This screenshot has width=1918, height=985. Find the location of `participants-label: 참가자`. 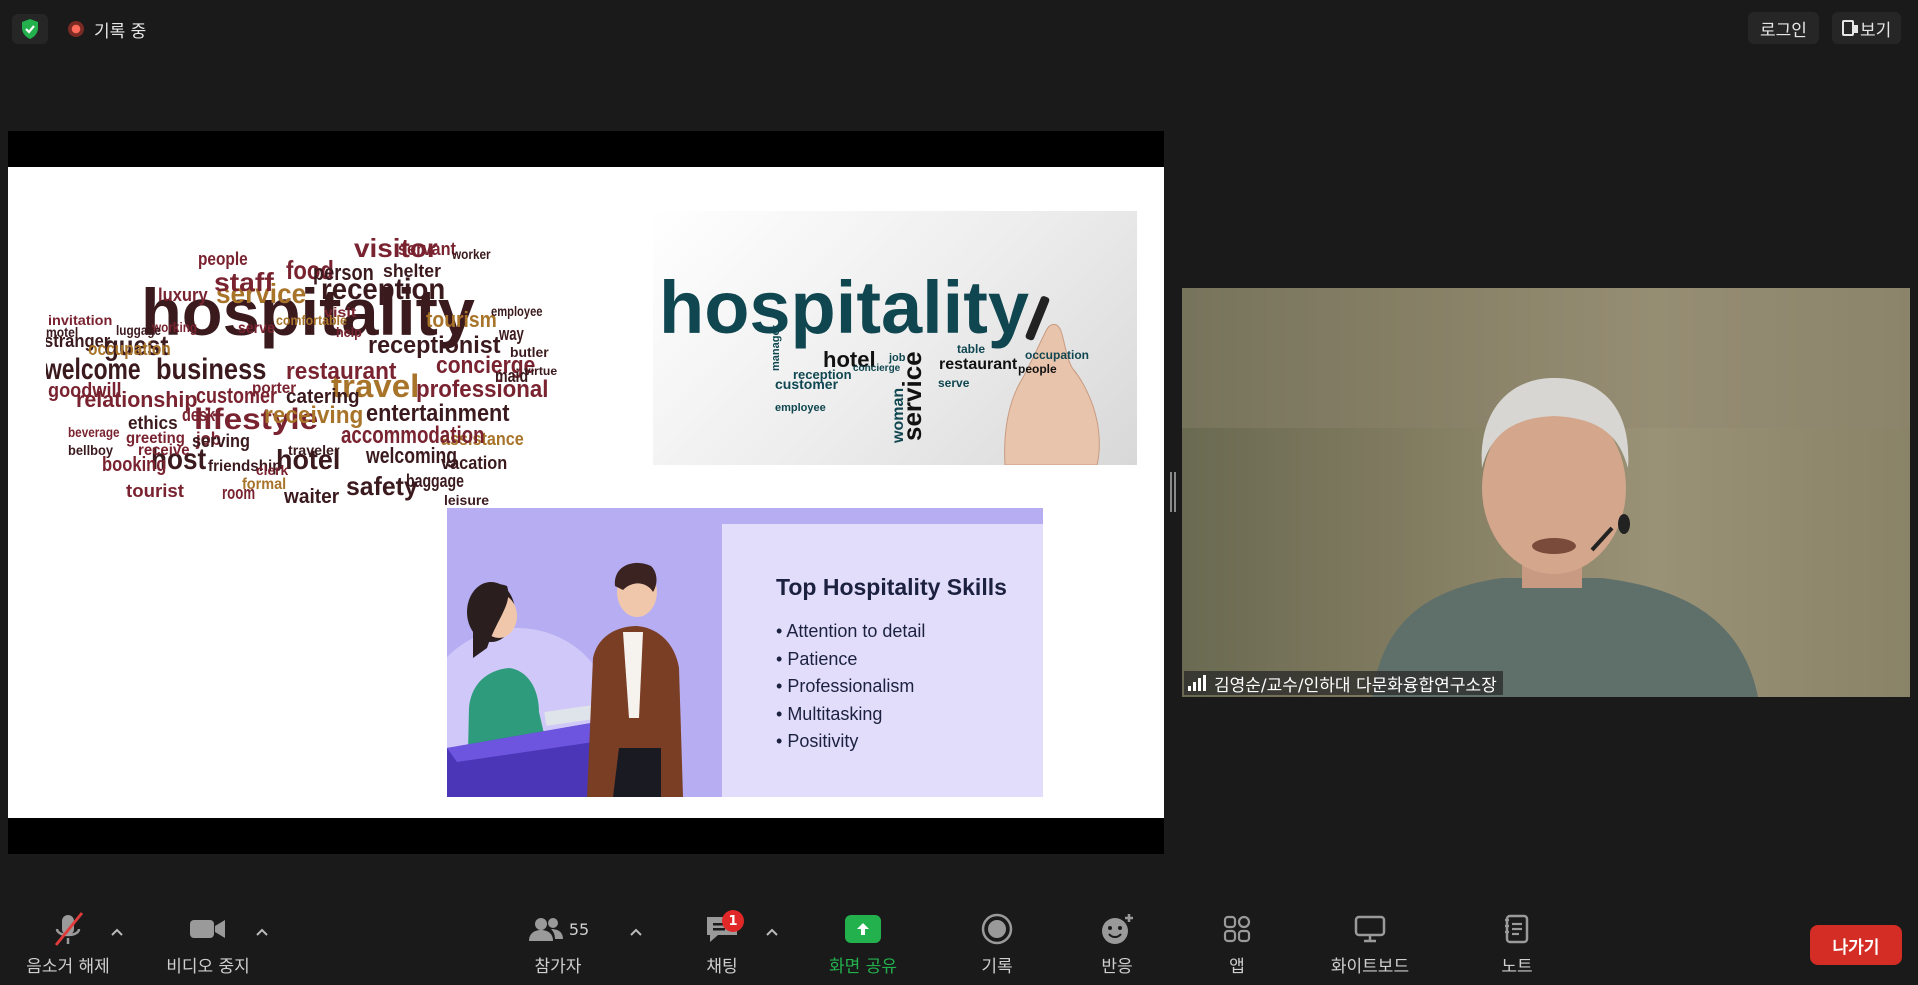

participants-label: 참가자 is located at coordinates (558, 967).